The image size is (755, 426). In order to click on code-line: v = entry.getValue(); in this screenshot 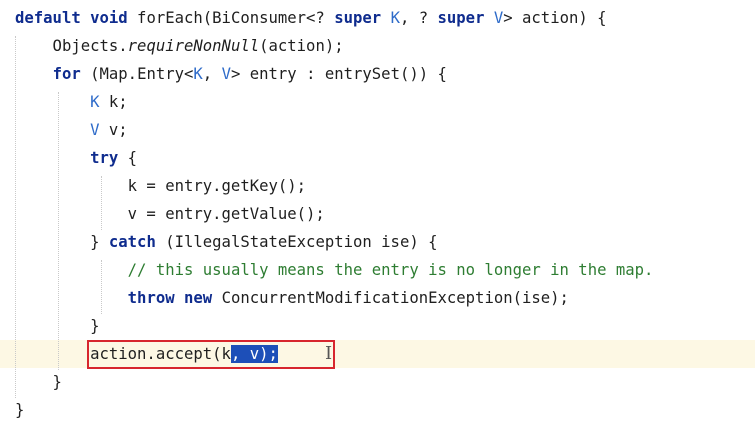, I will do `click(377, 214)`.